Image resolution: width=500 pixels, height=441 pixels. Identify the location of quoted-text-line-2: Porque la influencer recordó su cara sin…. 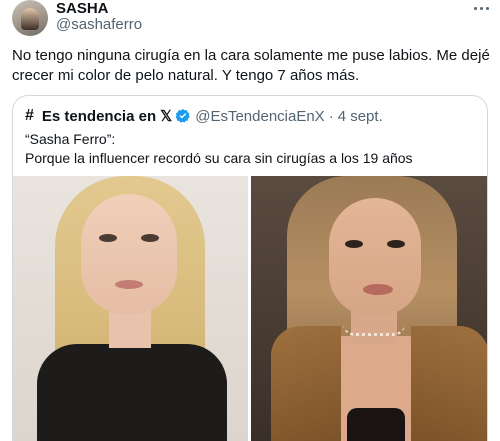
(219, 158).